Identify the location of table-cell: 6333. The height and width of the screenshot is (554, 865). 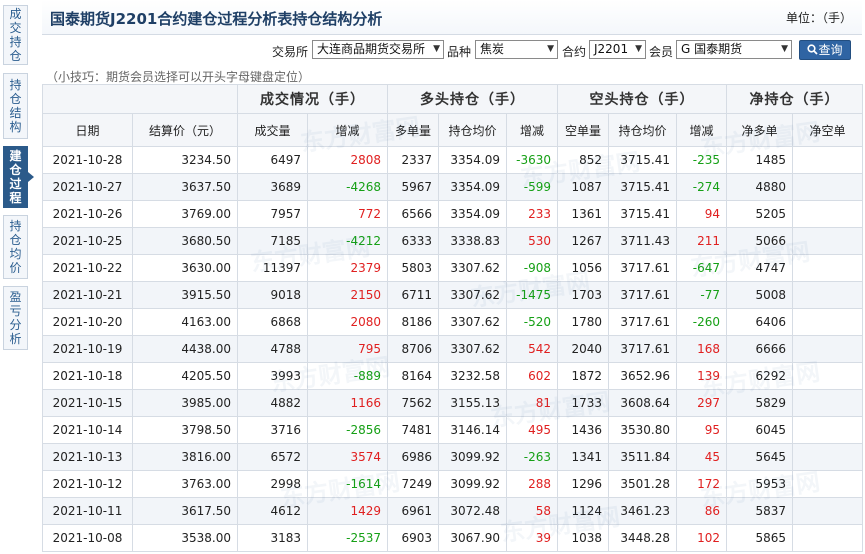
(413, 241).